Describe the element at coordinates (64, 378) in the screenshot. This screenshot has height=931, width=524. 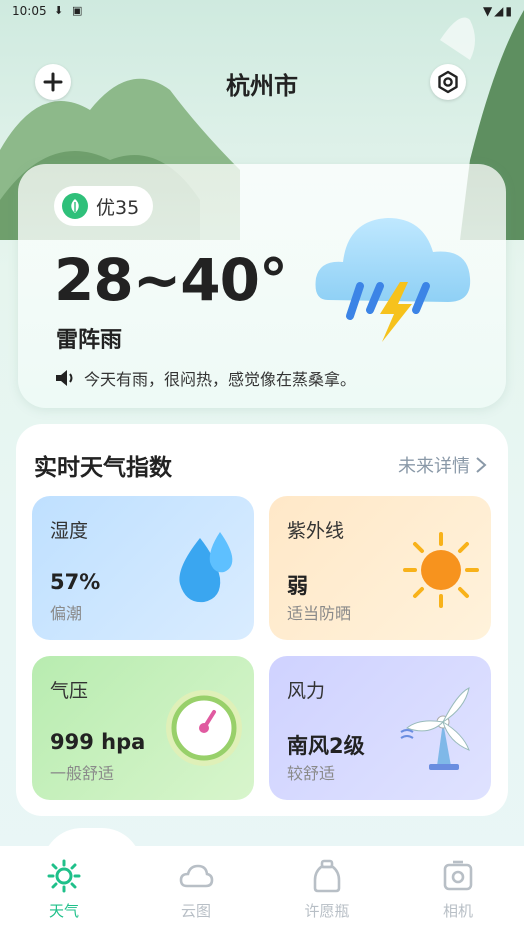
I see `speaker-icon` at that location.